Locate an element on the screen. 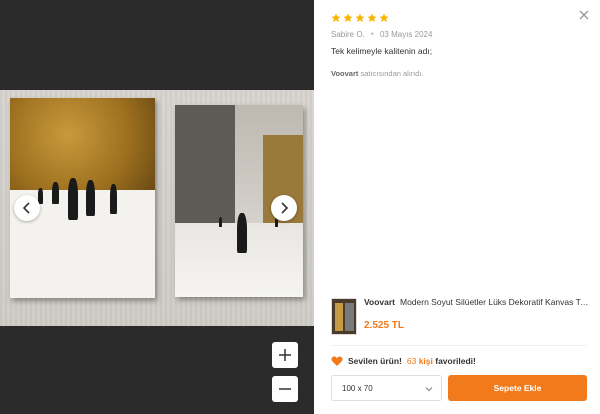 This screenshot has width=600, height=414. size-select: 100 x 70 is located at coordinates (386, 388).